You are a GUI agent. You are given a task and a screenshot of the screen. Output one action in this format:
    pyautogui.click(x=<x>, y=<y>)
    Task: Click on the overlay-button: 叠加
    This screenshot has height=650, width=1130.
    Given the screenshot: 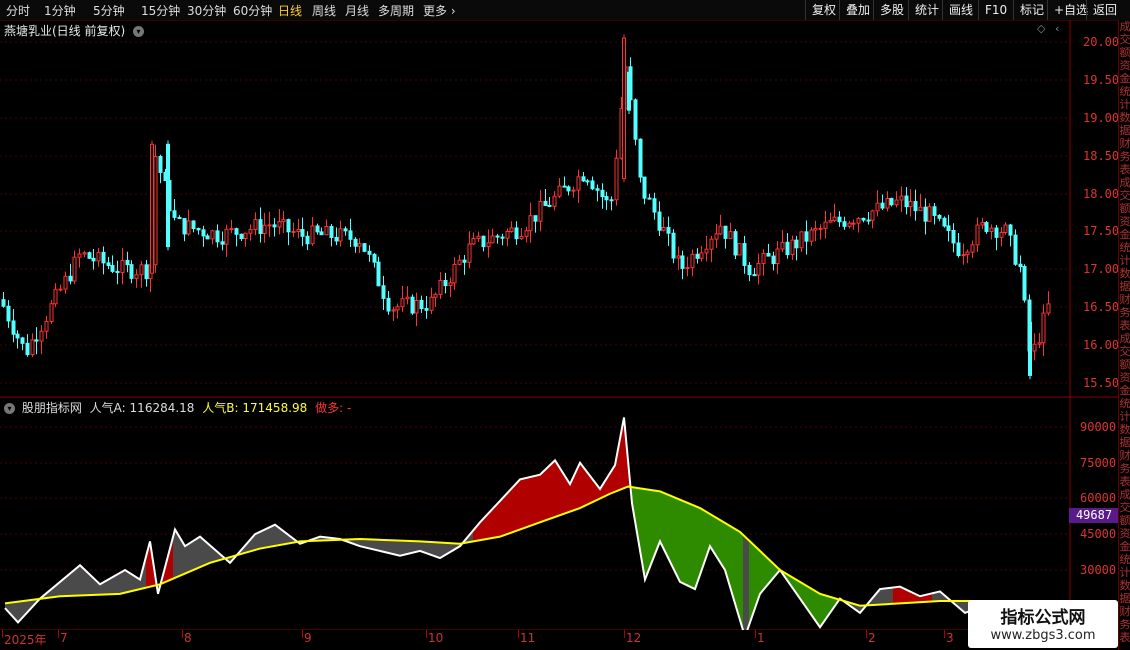 What is the action you would take?
    pyautogui.click(x=857, y=10)
    